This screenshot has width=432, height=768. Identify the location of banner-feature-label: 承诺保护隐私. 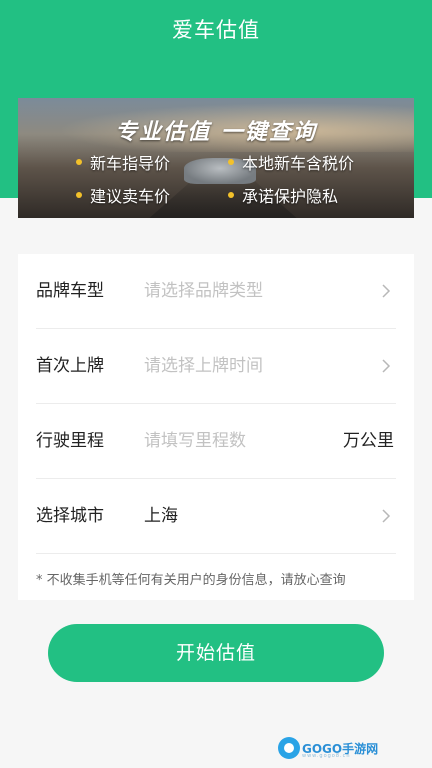
(290, 196).